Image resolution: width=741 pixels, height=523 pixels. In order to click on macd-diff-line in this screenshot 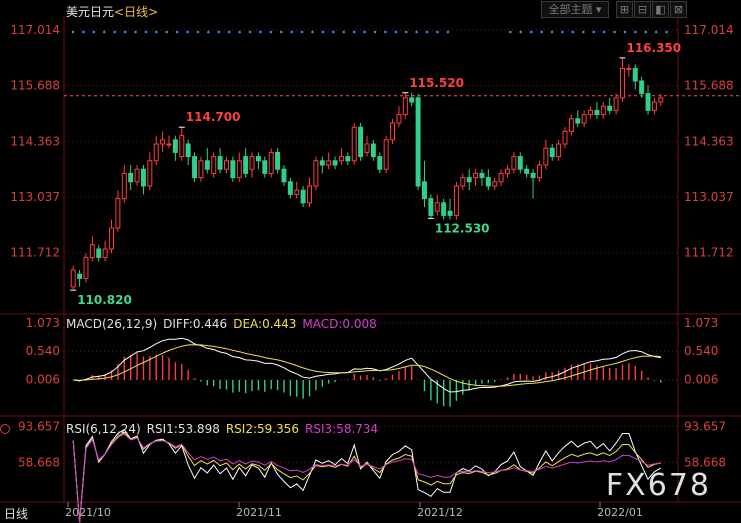, I will do `click(367, 365)`.